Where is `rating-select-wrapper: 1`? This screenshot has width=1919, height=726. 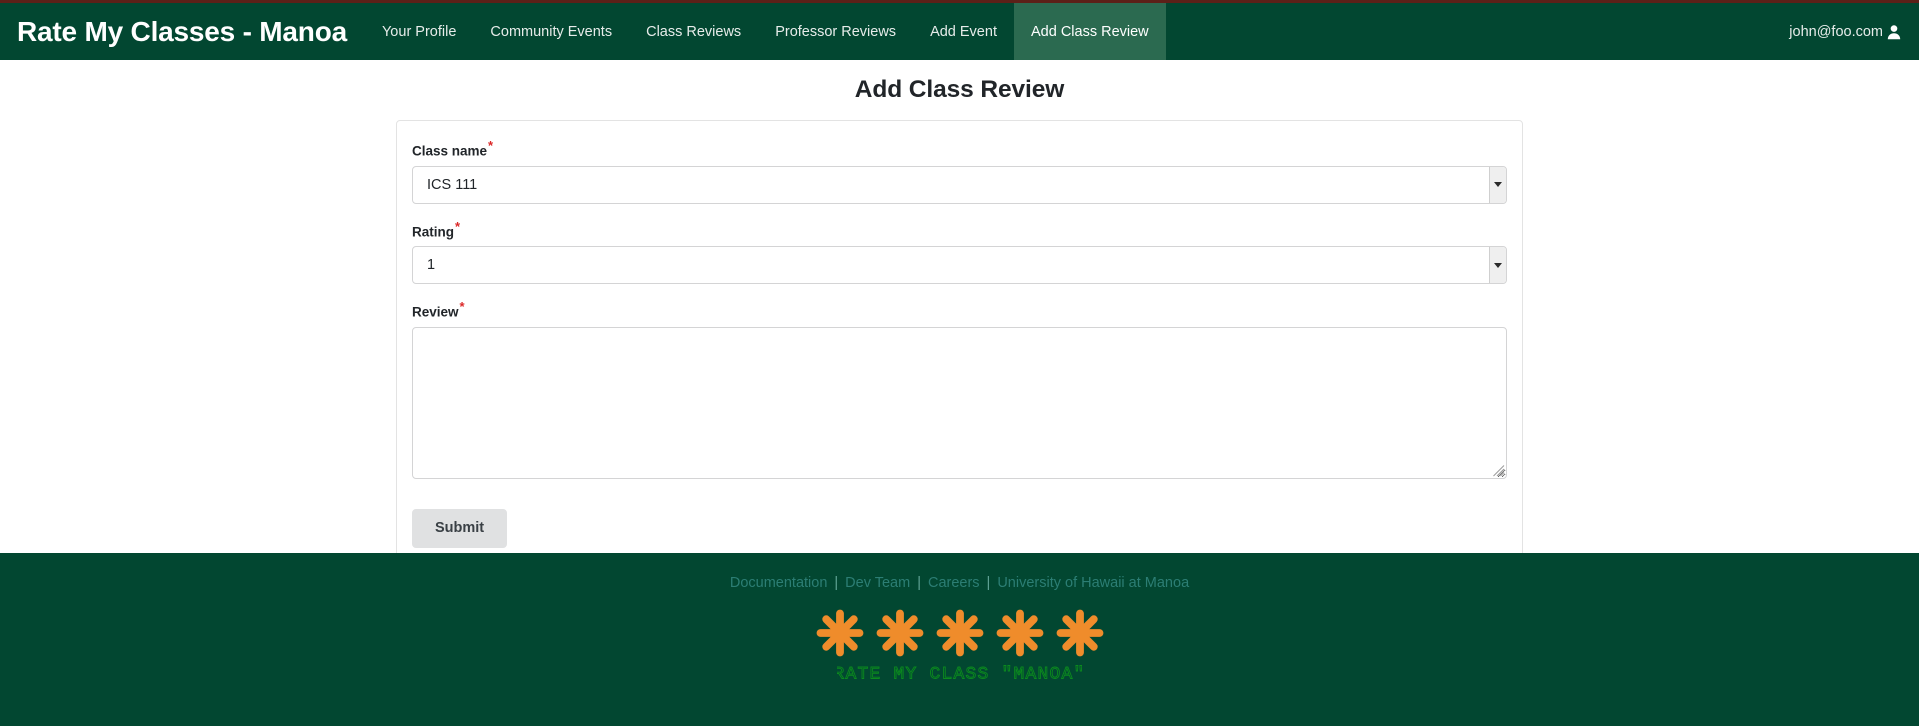 rating-select-wrapper: 1 is located at coordinates (959, 265).